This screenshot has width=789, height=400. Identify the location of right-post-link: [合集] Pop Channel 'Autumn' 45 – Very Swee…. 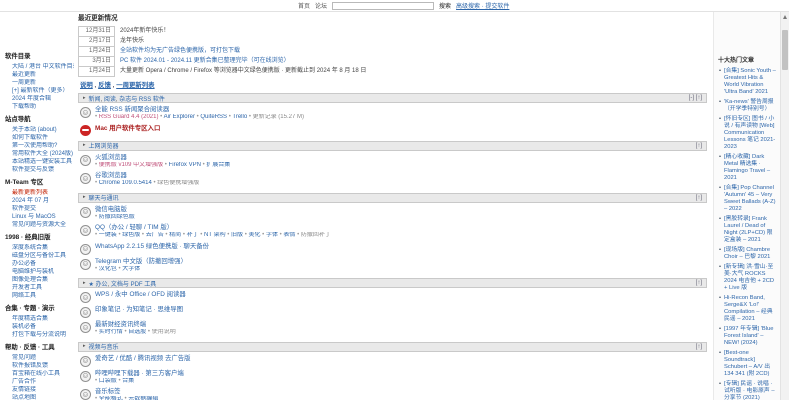
(750, 198).